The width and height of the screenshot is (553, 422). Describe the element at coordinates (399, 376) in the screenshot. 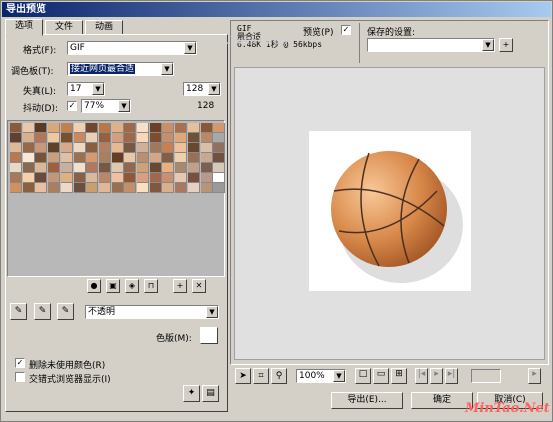

I see `split-4-view-icon: ⊞` at that location.